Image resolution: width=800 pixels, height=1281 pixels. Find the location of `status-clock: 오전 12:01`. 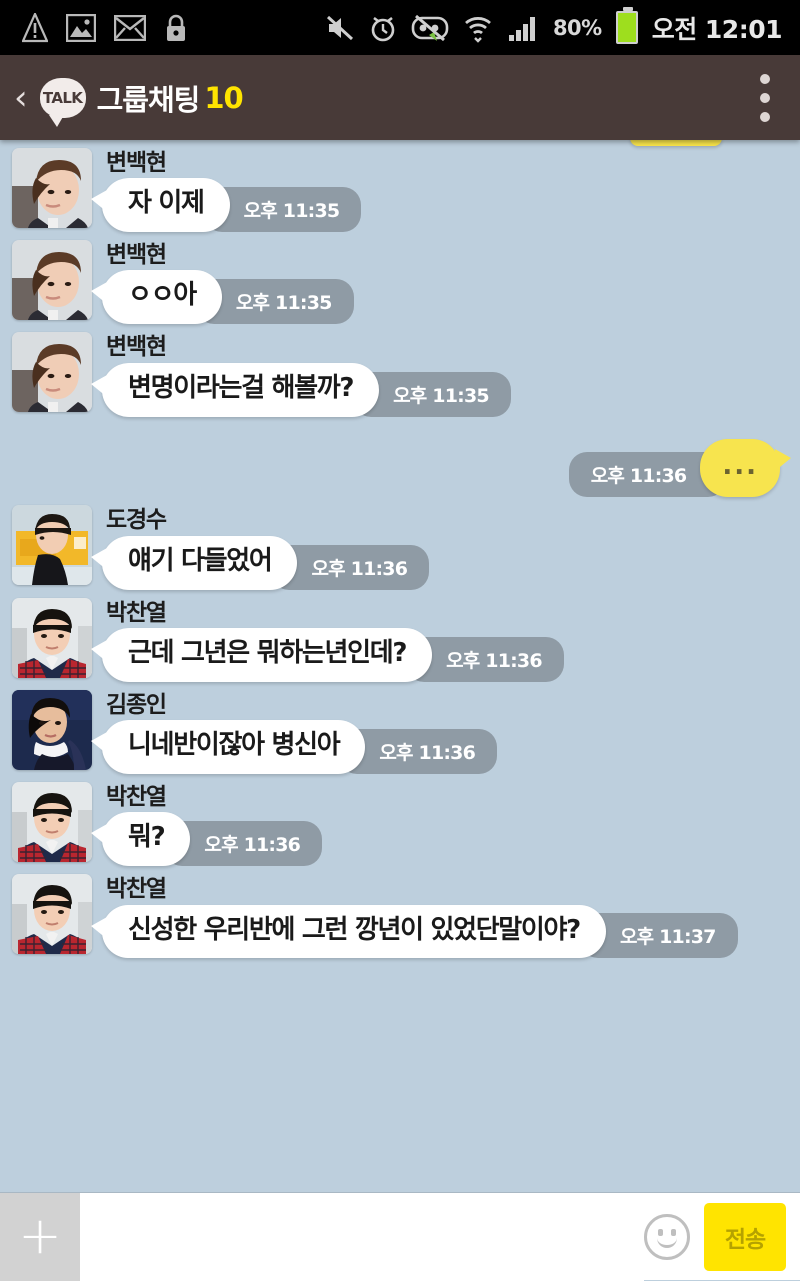

status-clock: 오전 12:01 is located at coordinates (717, 28).